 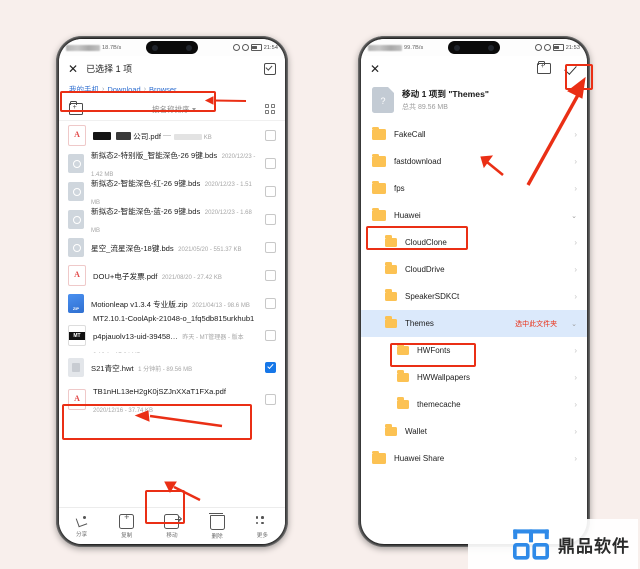 I want to click on move-subtitle: 总共 89.56 MB, so click(x=425, y=108).